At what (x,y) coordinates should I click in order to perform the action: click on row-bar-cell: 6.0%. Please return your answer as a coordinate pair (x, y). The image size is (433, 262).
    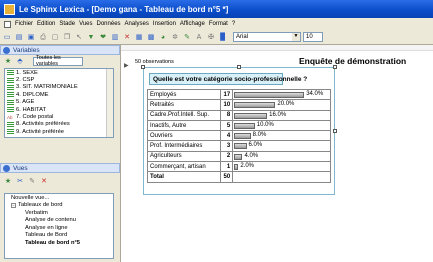
    Looking at the image, I should click on (281, 146).